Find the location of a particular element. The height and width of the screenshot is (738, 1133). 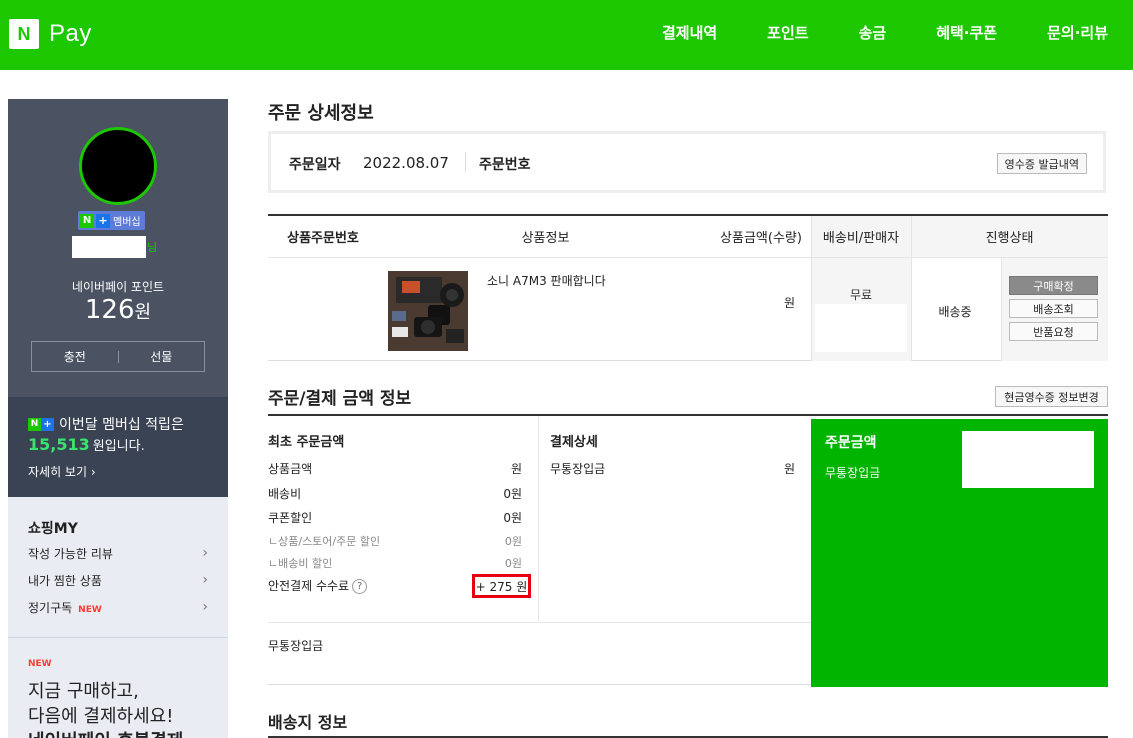

row-shipping-discount-value: 0원 is located at coordinates (513, 563).